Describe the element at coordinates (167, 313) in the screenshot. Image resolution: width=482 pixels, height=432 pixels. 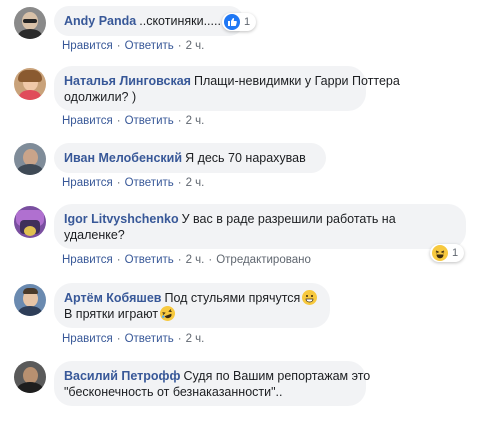
I see `rofl-emoji-icon` at that location.